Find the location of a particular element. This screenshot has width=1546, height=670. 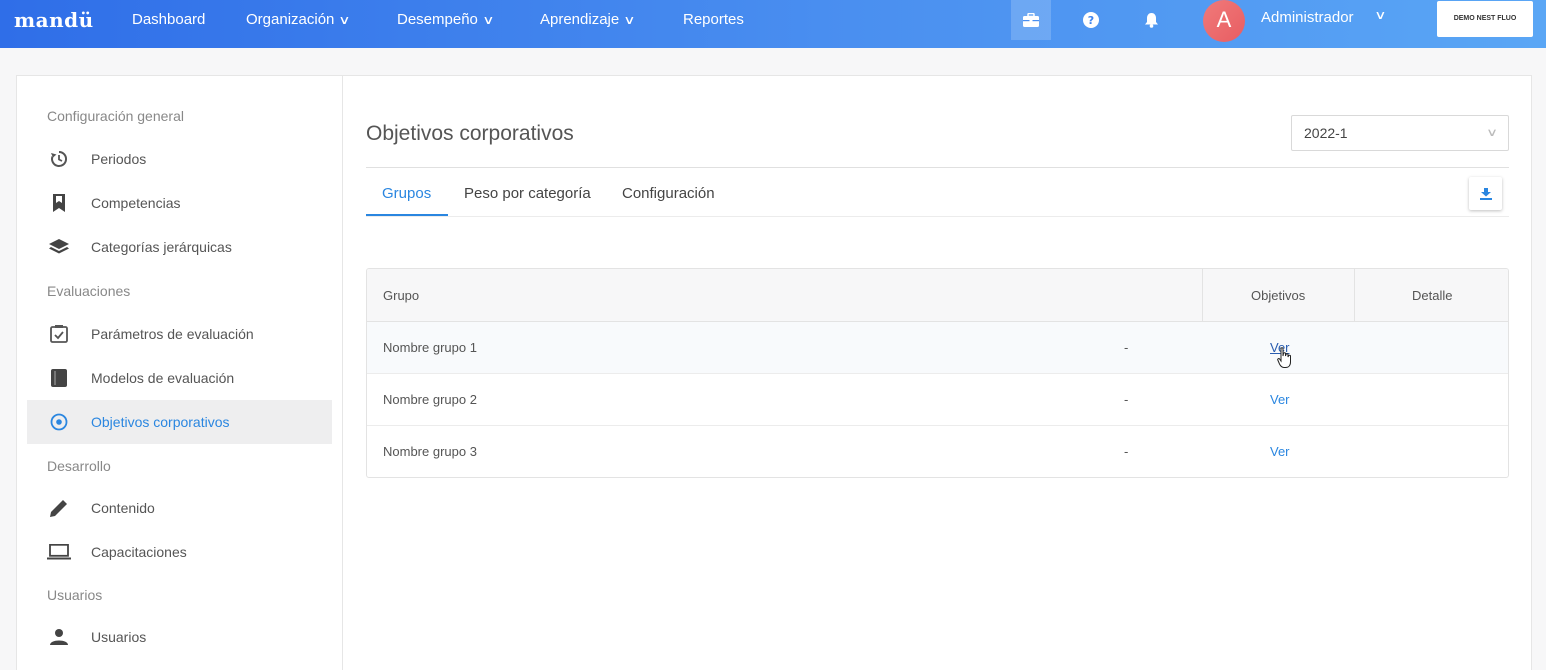

laptop-icon is located at coordinates (59, 552).